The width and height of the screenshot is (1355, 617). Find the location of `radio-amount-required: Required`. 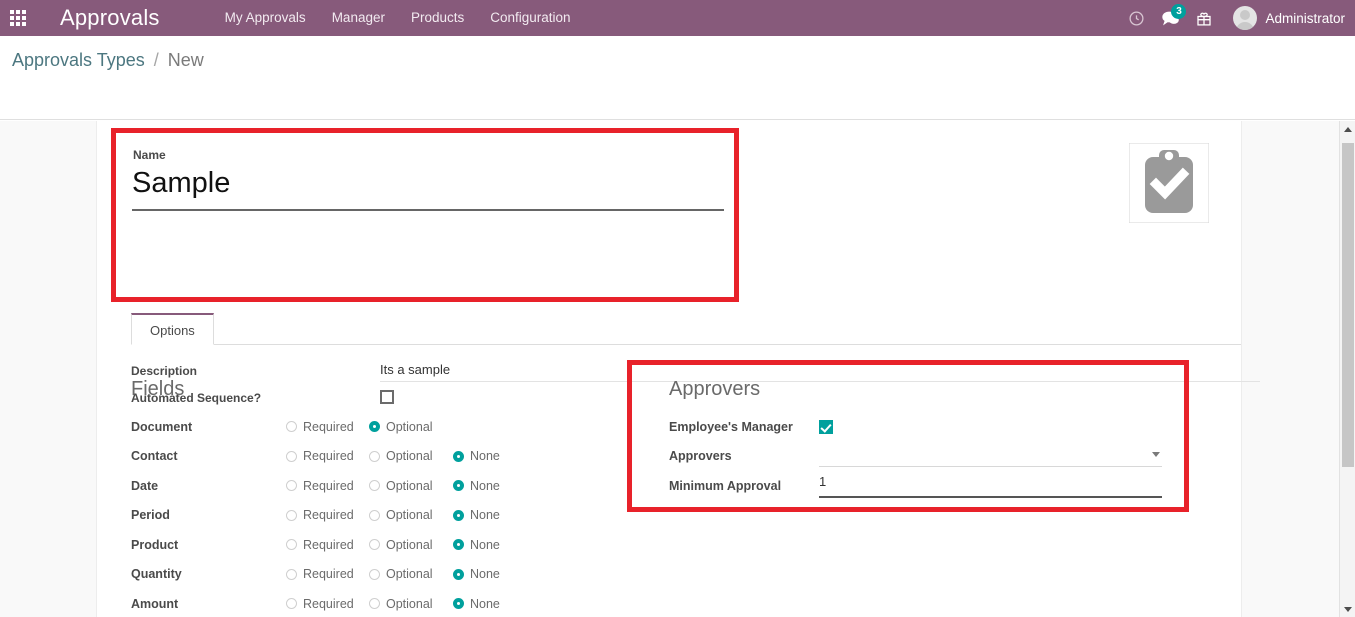

radio-amount-required: Required is located at coordinates (327, 604).